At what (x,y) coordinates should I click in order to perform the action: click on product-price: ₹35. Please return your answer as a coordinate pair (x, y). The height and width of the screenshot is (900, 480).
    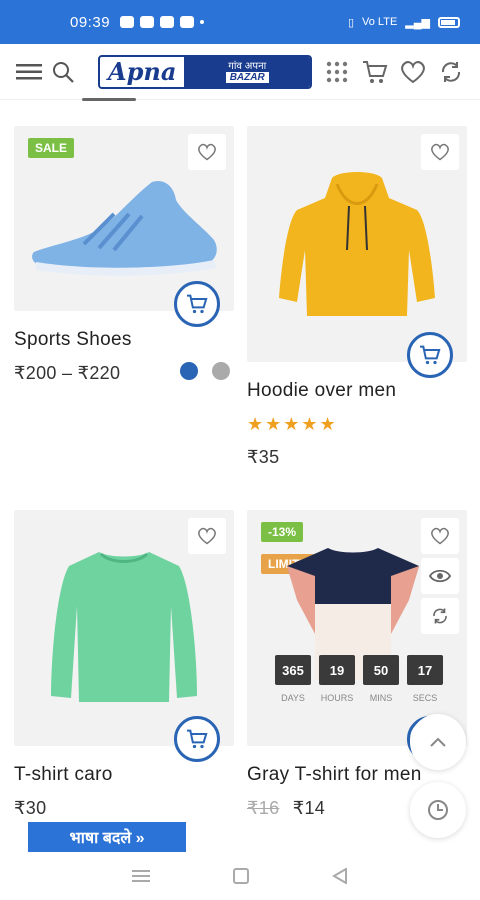
    Looking at the image, I should click on (263, 457).